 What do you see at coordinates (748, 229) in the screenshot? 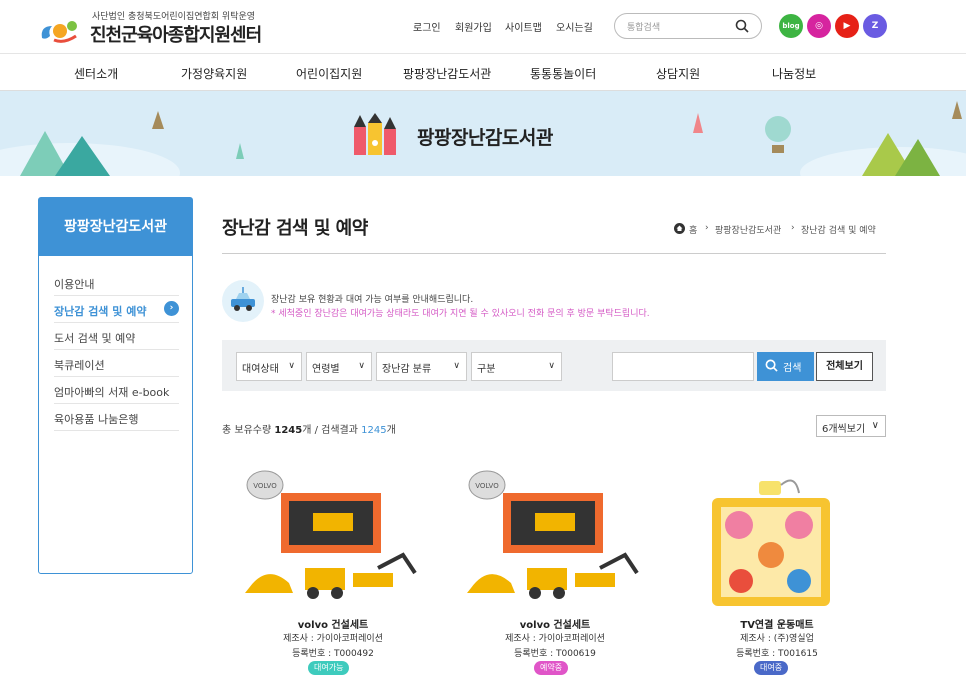
I see `breadcrumb-toy-library: 팡팡장난감도서관` at bounding box center [748, 229].